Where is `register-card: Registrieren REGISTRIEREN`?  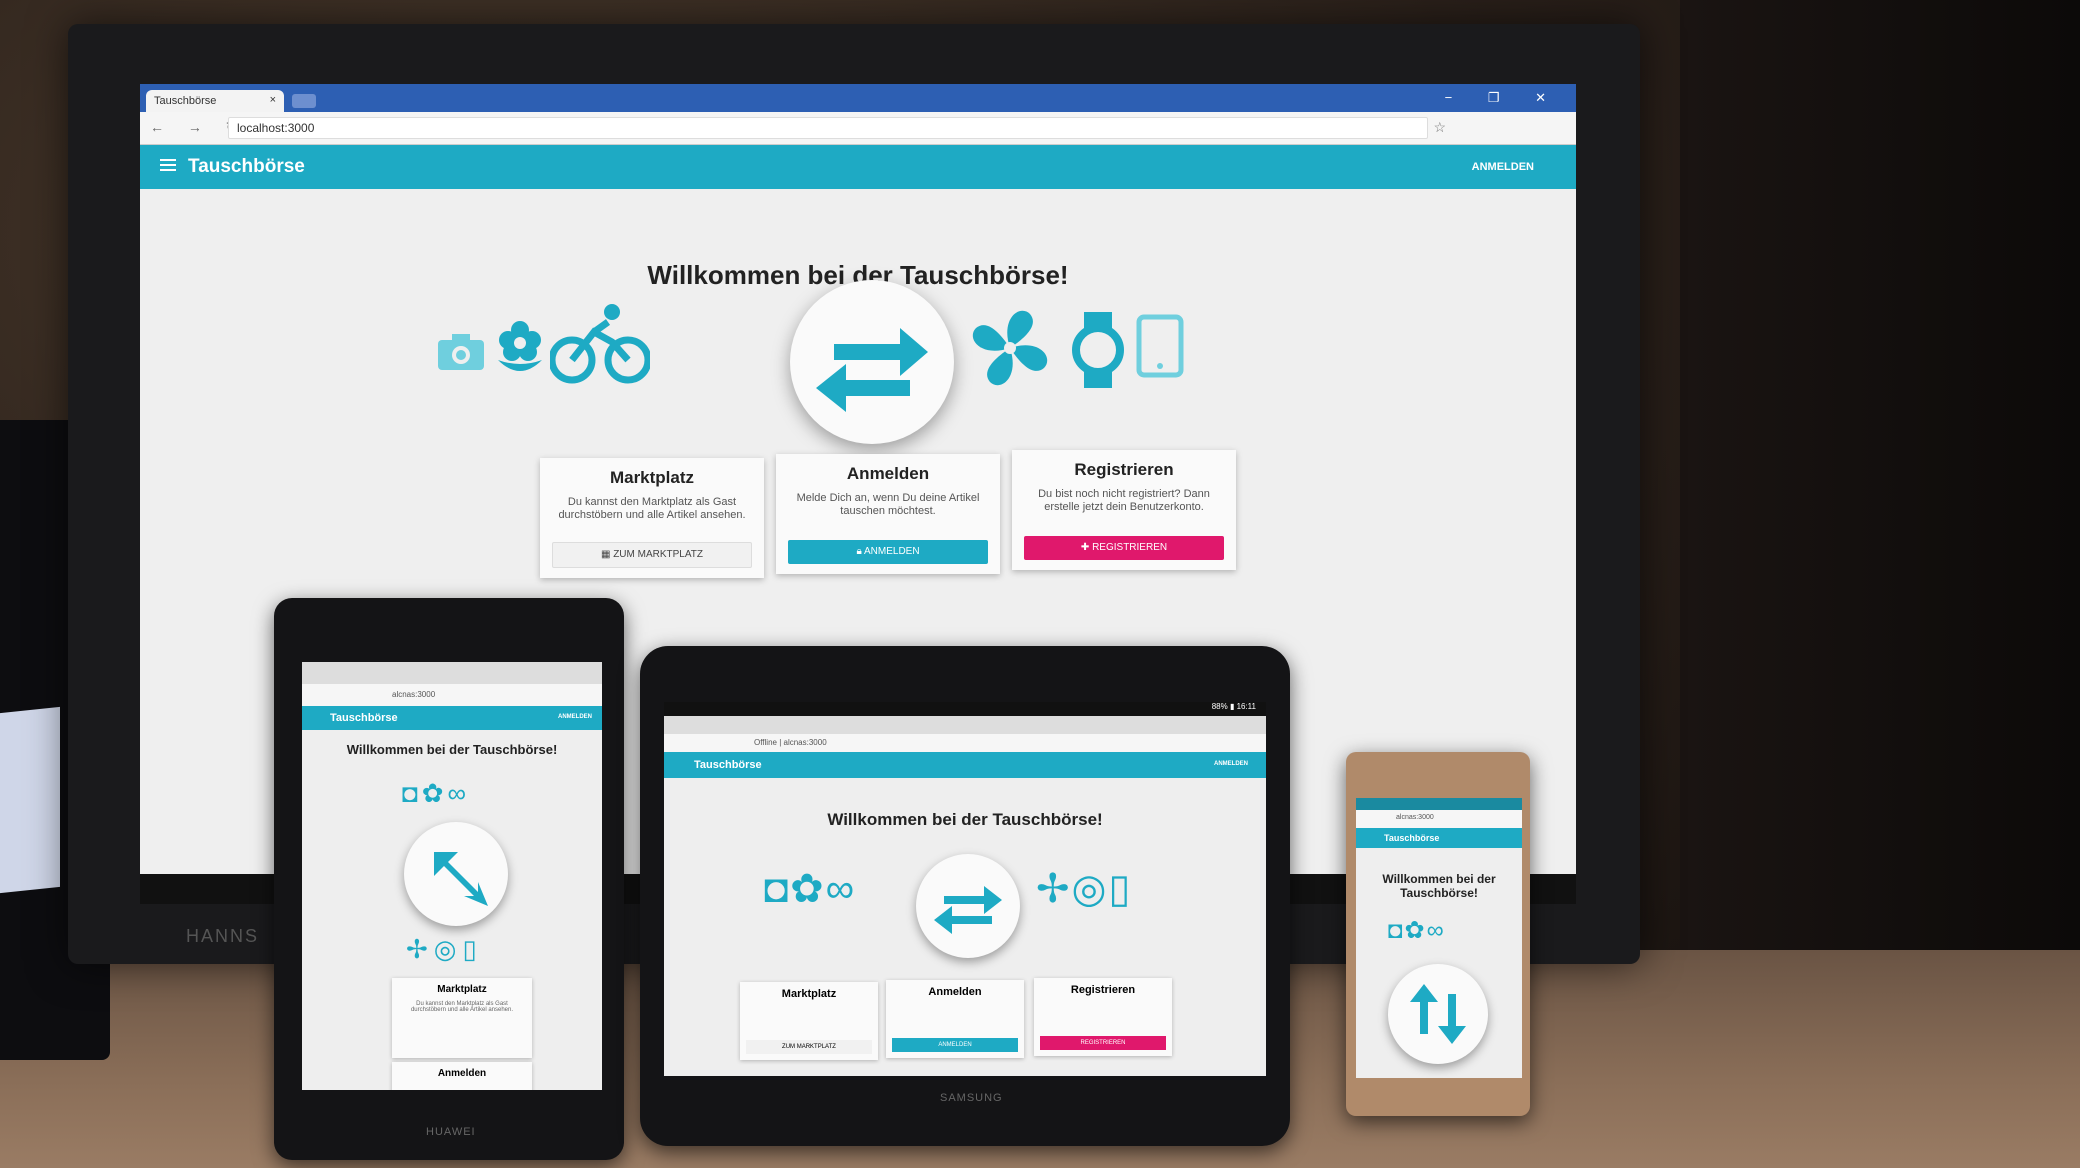
register-card: Registrieren REGISTRIEREN is located at coordinates (1103, 1017).